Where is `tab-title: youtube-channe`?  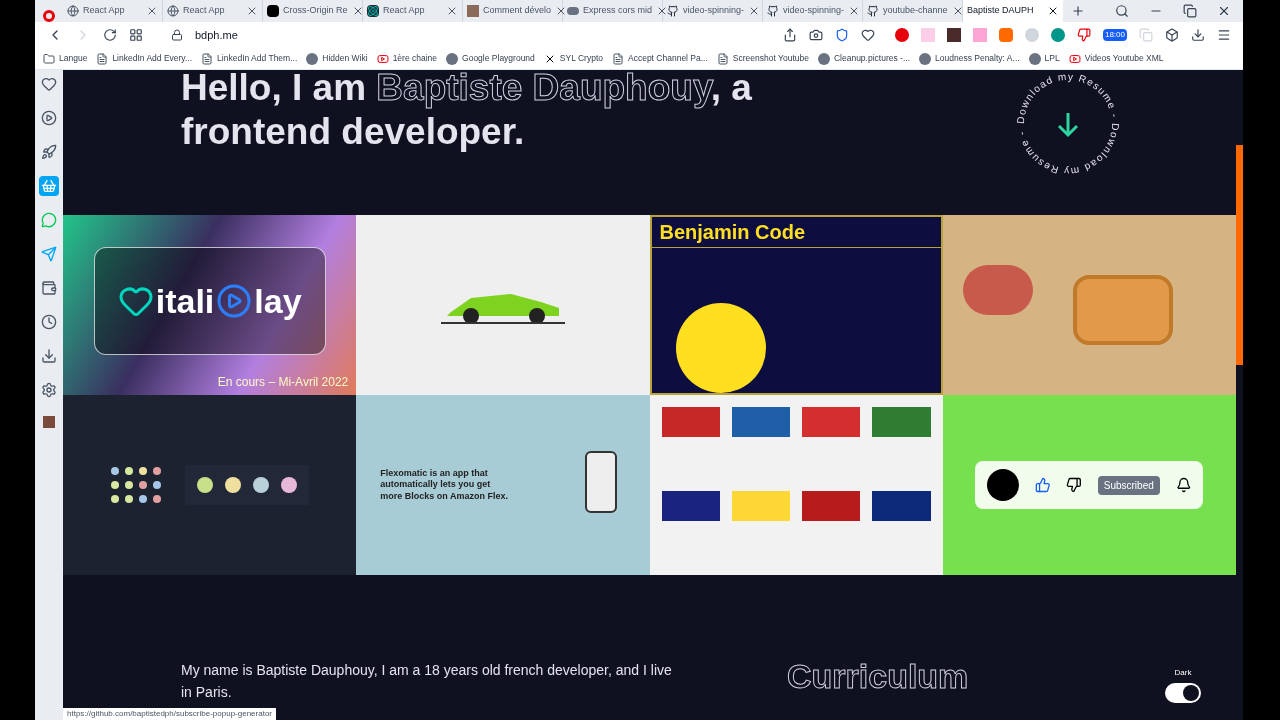
tab-title: youtube-channe is located at coordinates (915, 11).